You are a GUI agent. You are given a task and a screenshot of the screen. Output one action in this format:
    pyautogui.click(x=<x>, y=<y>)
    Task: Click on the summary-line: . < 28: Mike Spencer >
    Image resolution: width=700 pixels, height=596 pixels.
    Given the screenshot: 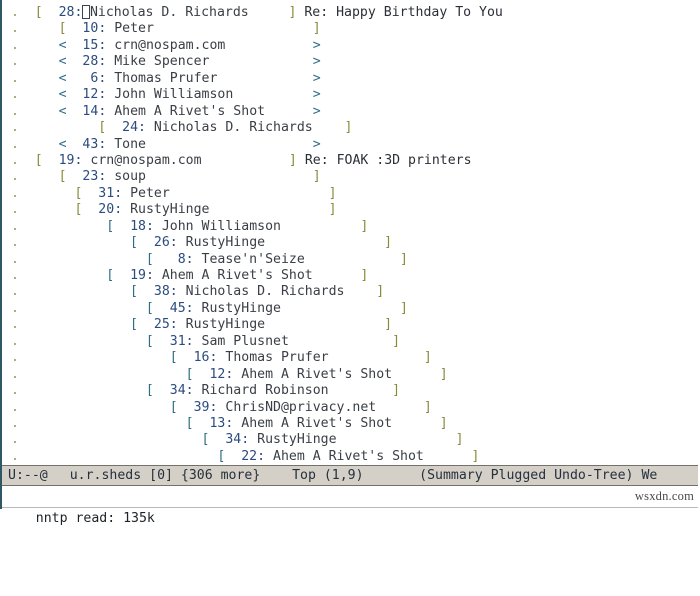 What is the action you would take?
    pyautogui.click(x=351, y=62)
    